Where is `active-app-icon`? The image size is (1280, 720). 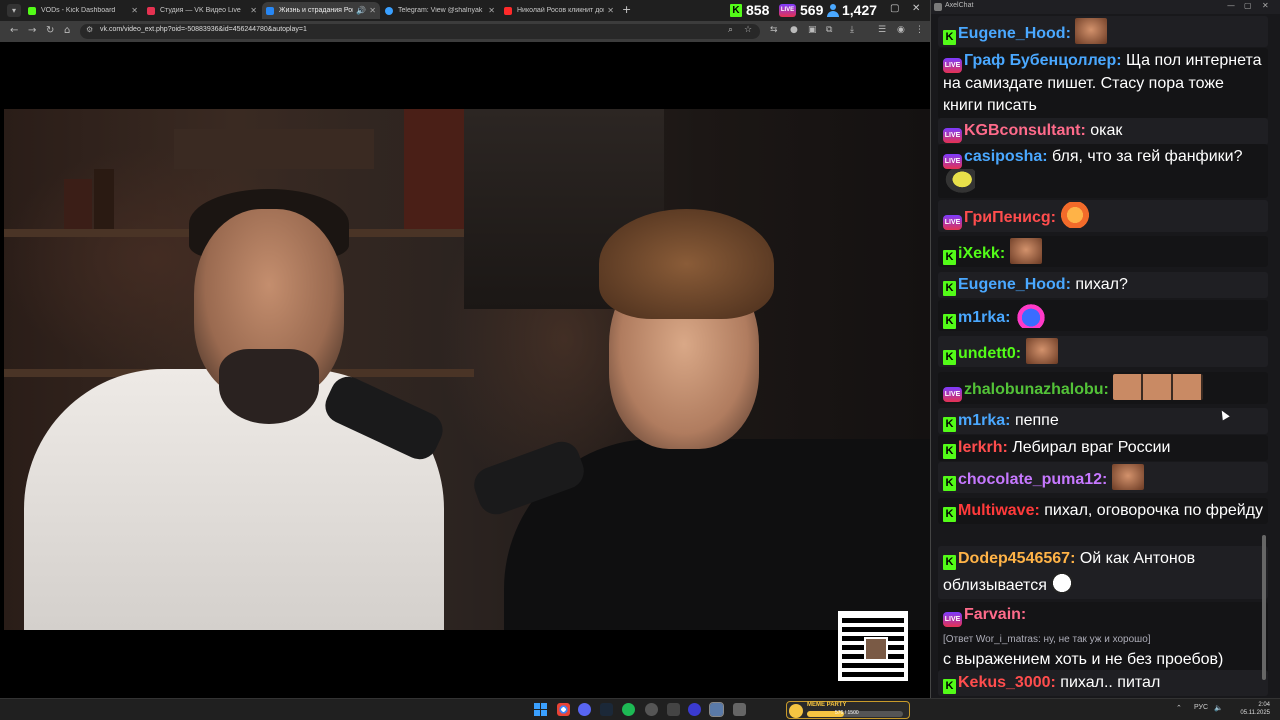 active-app-icon is located at coordinates (716, 709).